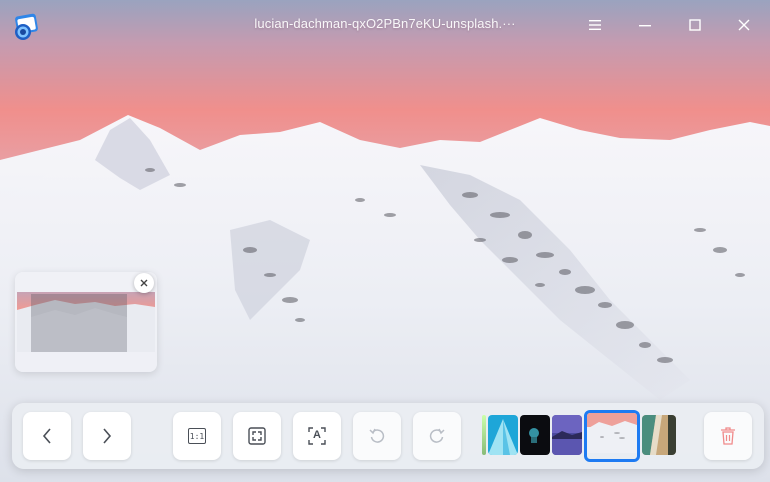  I want to click on thumbnail-blue-mountain, so click(503, 435).